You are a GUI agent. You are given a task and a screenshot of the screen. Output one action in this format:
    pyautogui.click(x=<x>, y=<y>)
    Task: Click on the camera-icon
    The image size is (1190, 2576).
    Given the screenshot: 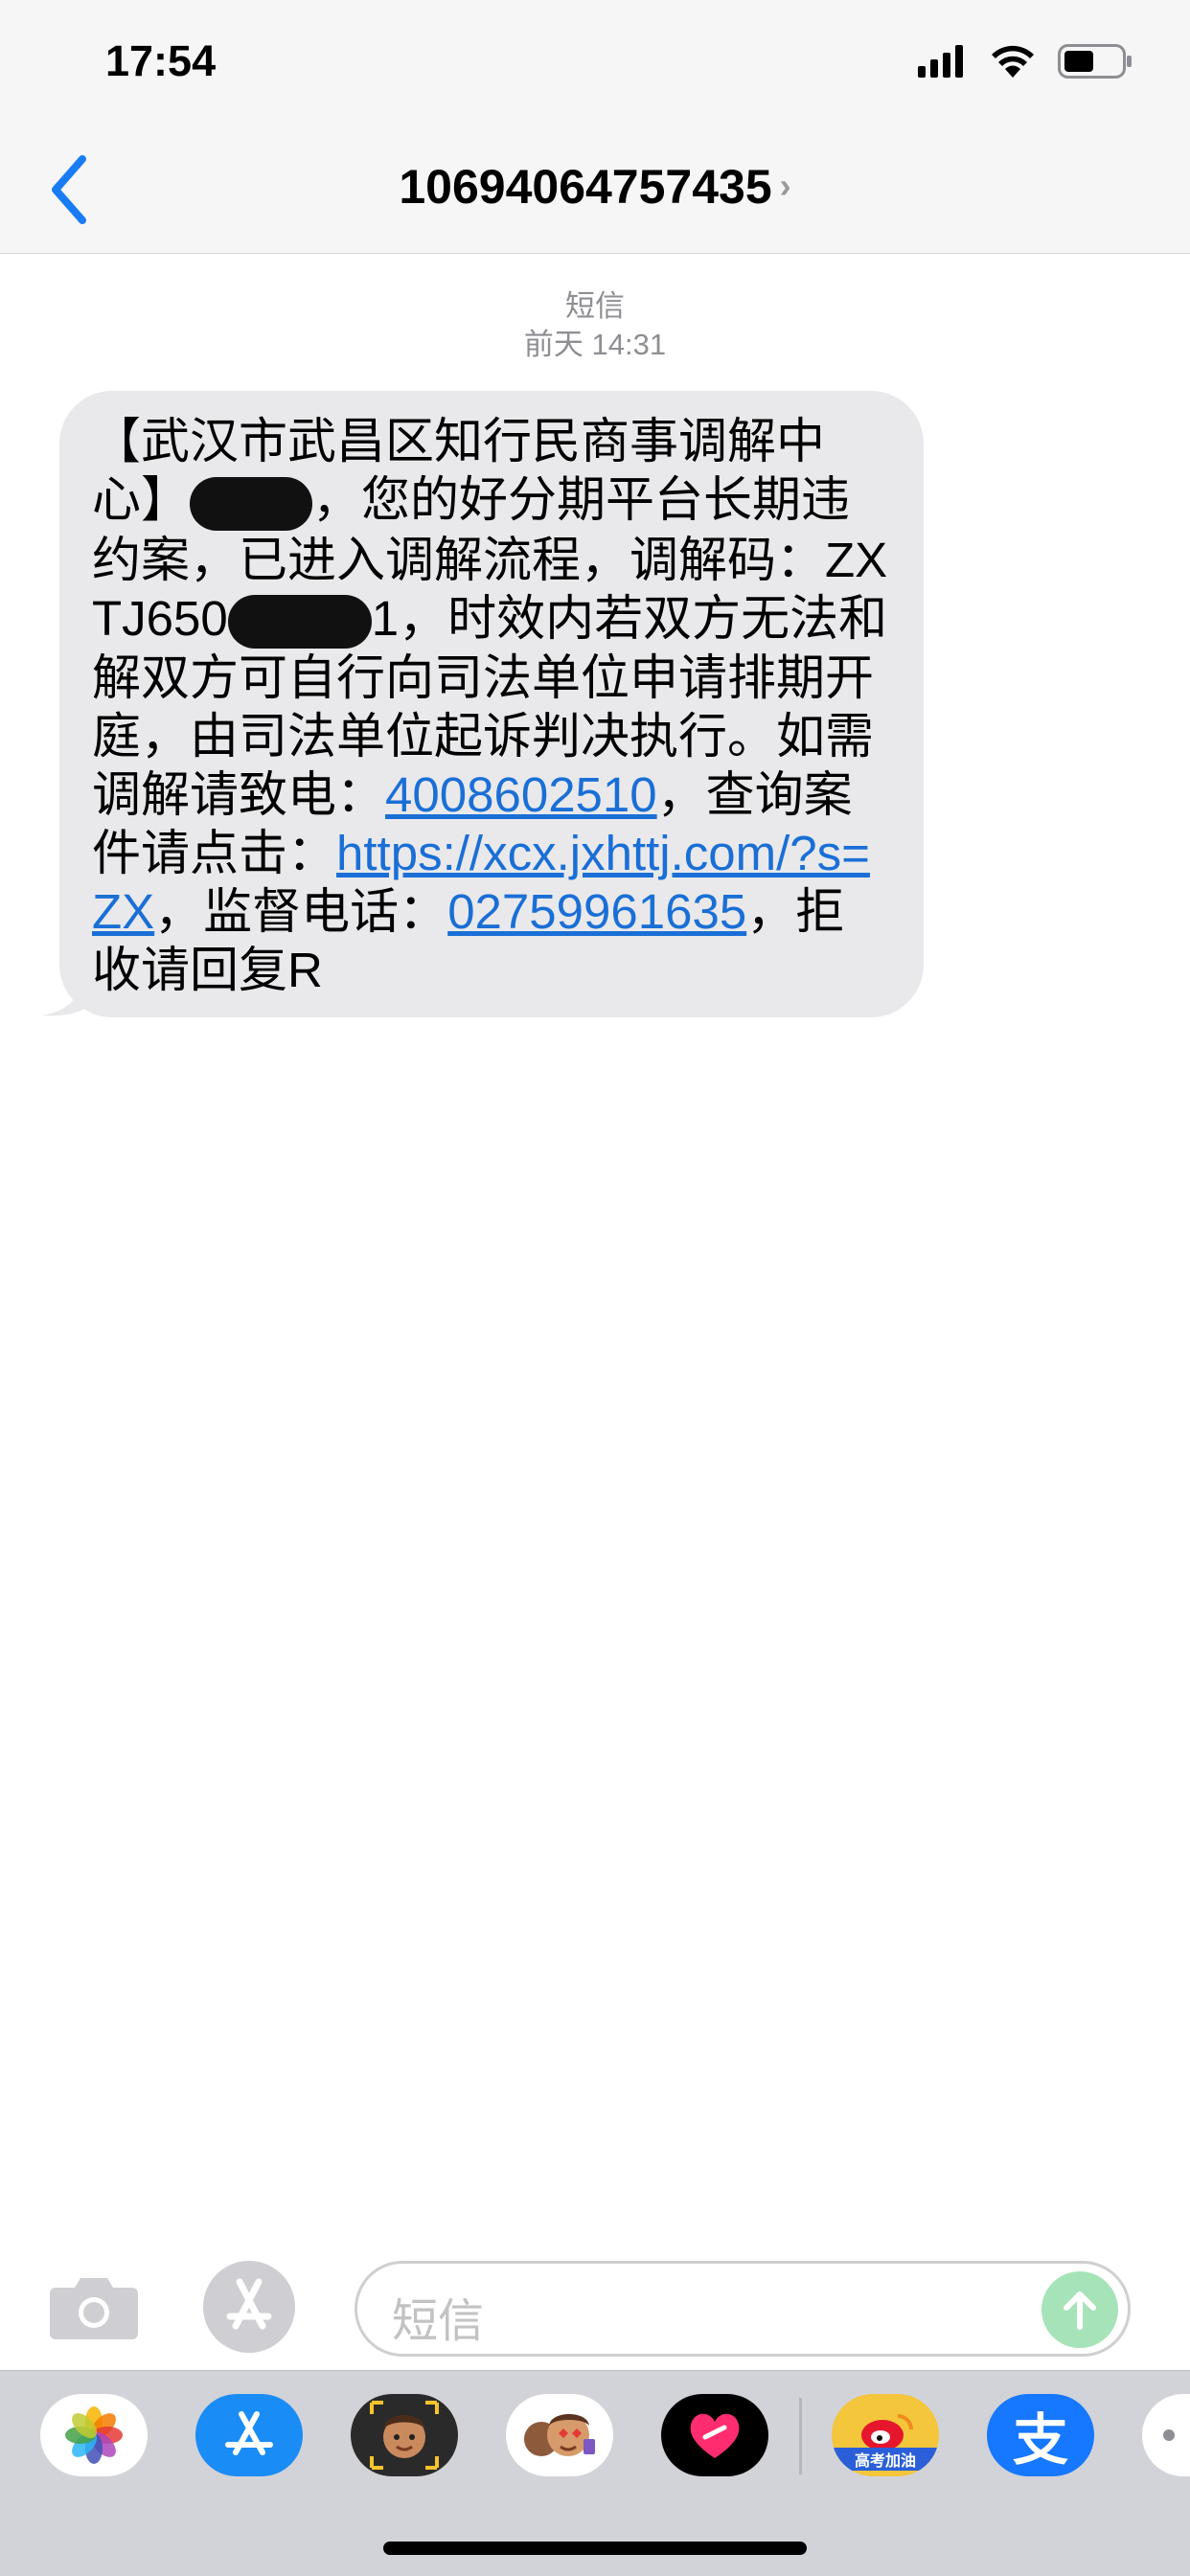 What is the action you would take?
    pyautogui.click(x=94, y=2306)
    